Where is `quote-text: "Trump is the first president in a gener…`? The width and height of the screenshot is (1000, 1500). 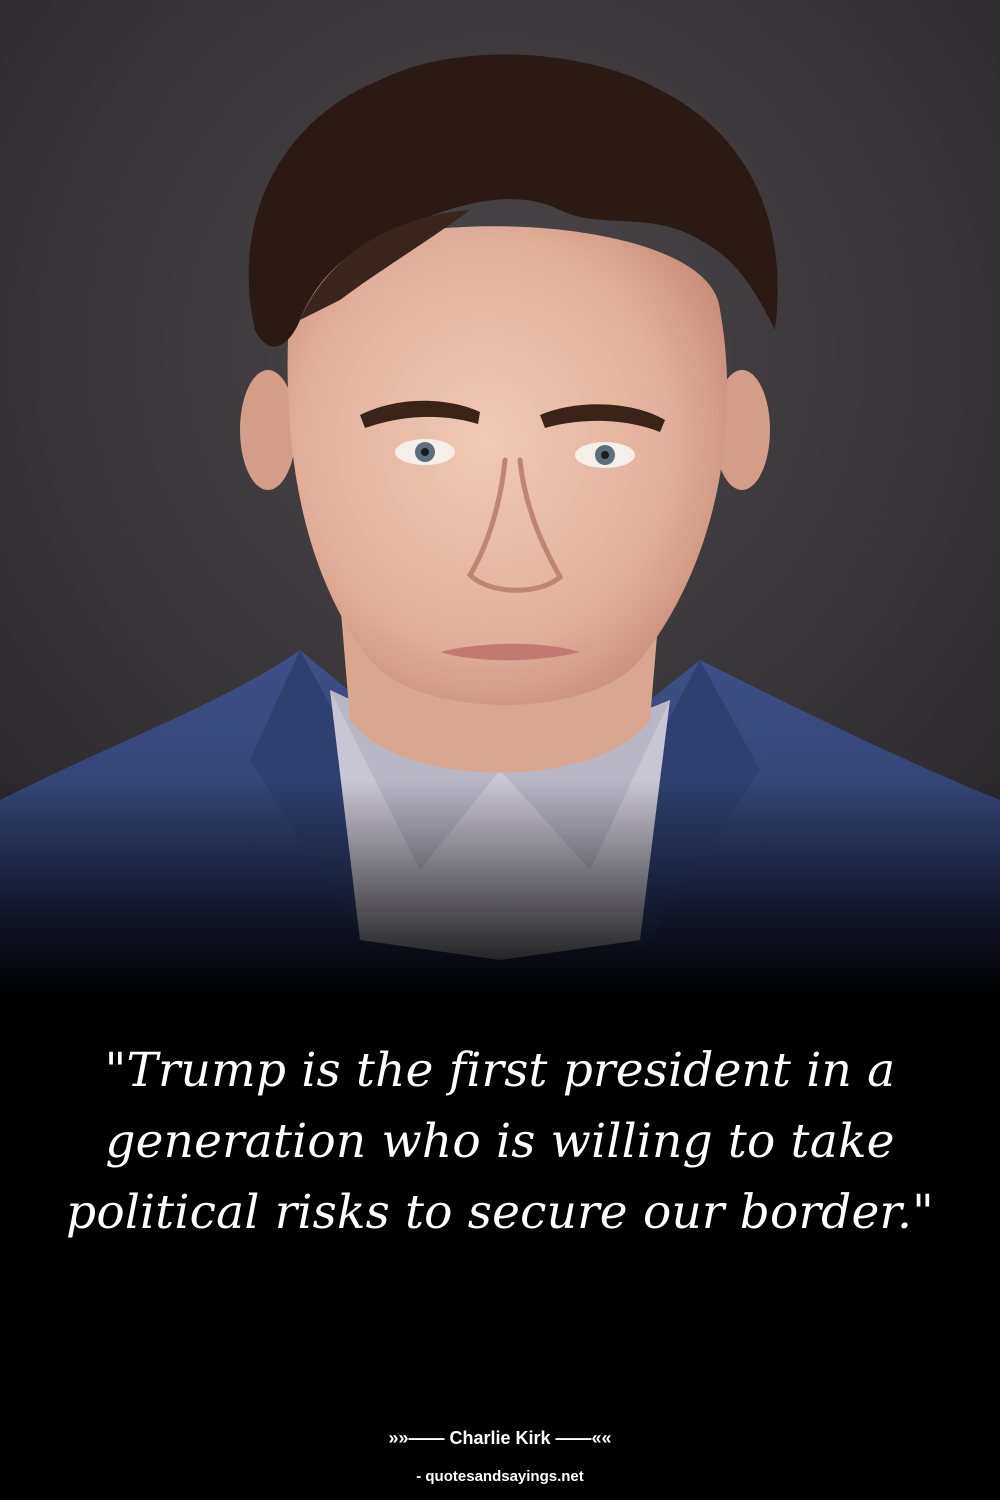 quote-text: "Trump is the first president in a gener… is located at coordinates (500, 1141).